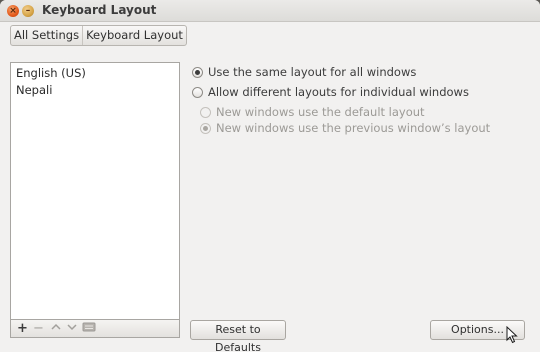  What do you see at coordinates (34, 90) in the screenshot?
I see `list-item: Nepali` at bounding box center [34, 90].